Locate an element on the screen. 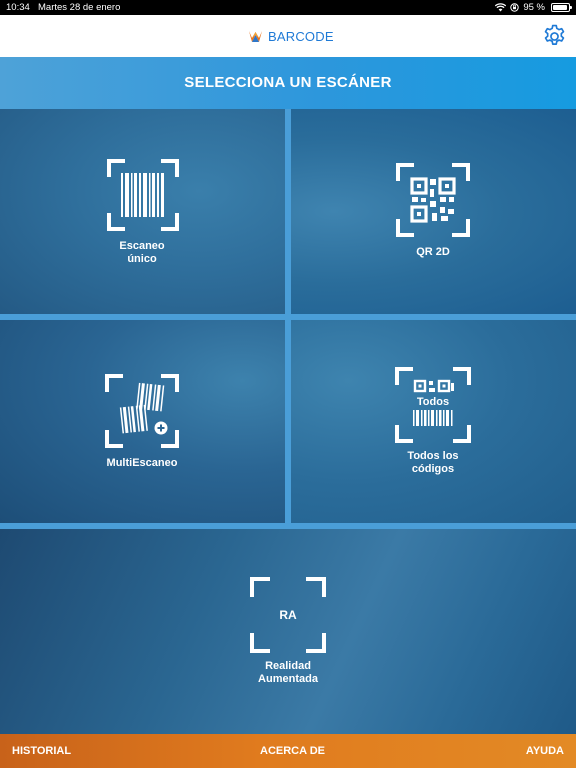 The width and height of the screenshot is (576, 768). nav-history: HISTORIAL is located at coordinates (41, 751).